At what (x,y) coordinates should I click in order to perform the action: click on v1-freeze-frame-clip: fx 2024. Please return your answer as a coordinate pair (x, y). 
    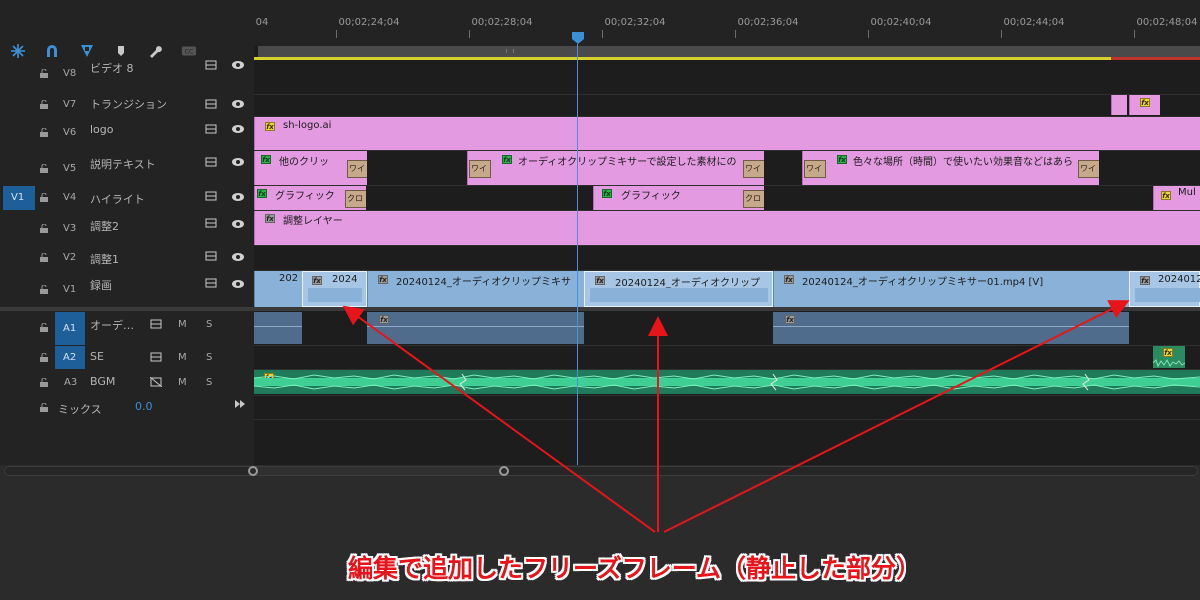
    Looking at the image, I should click on (334, 289).